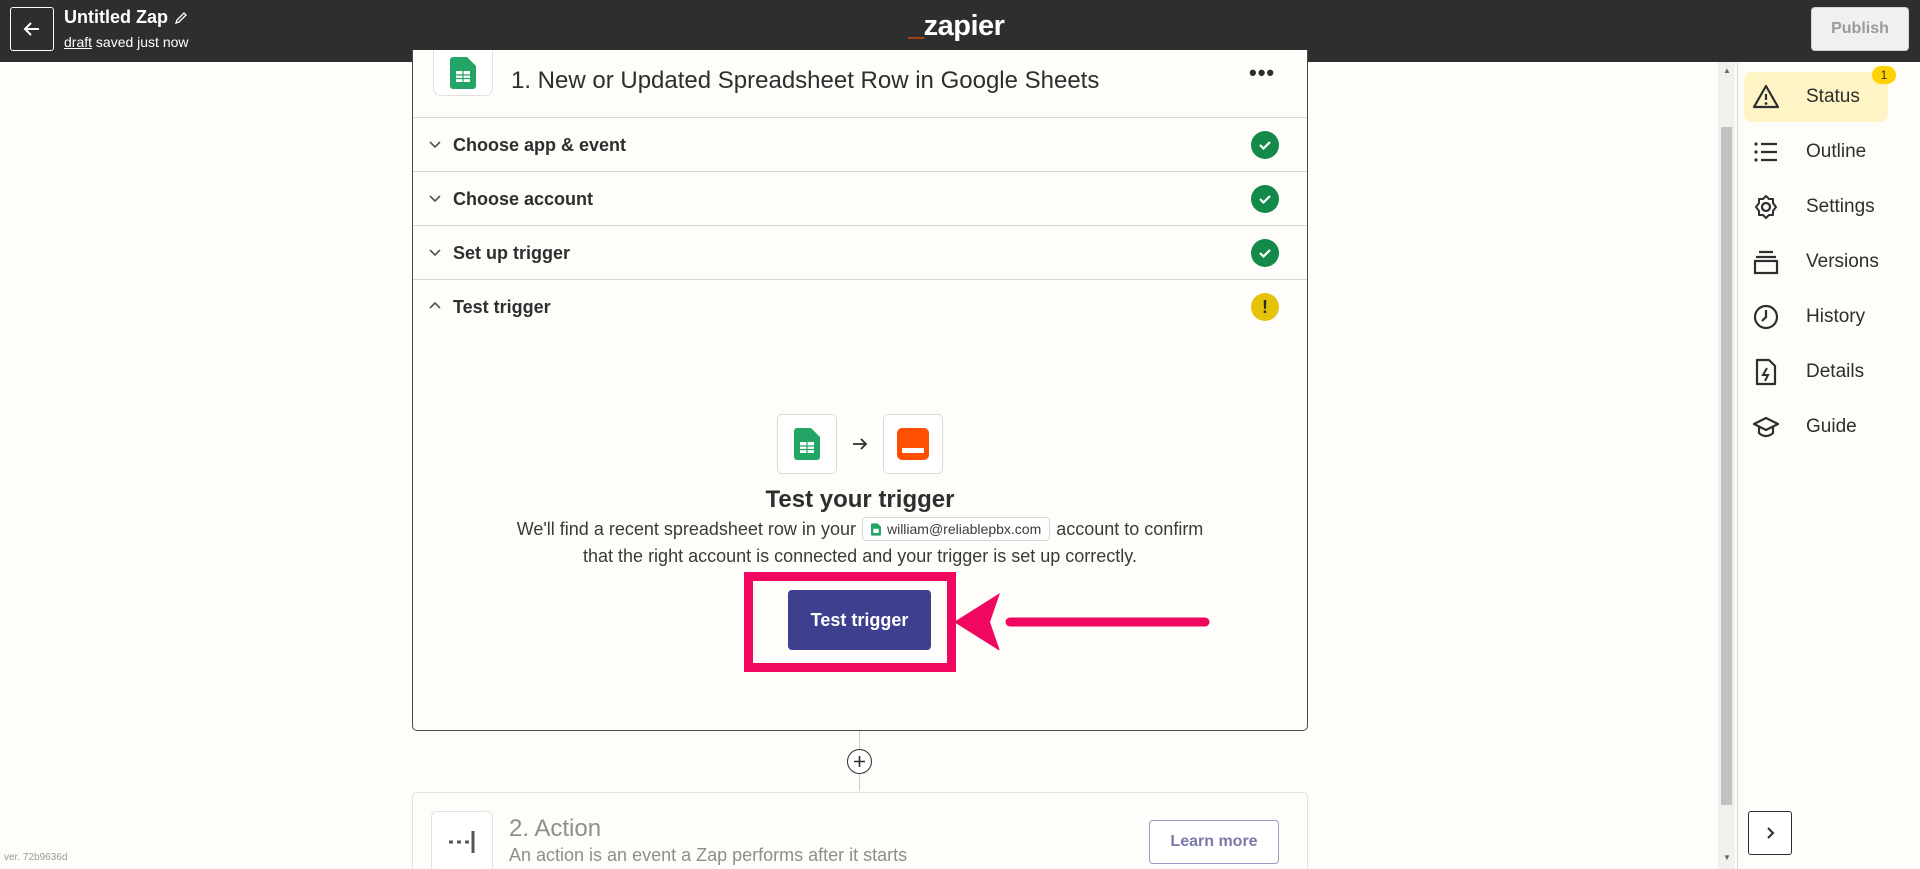 The image size is (1920, 869). I want to click on list-icon, so click(1765, 152).